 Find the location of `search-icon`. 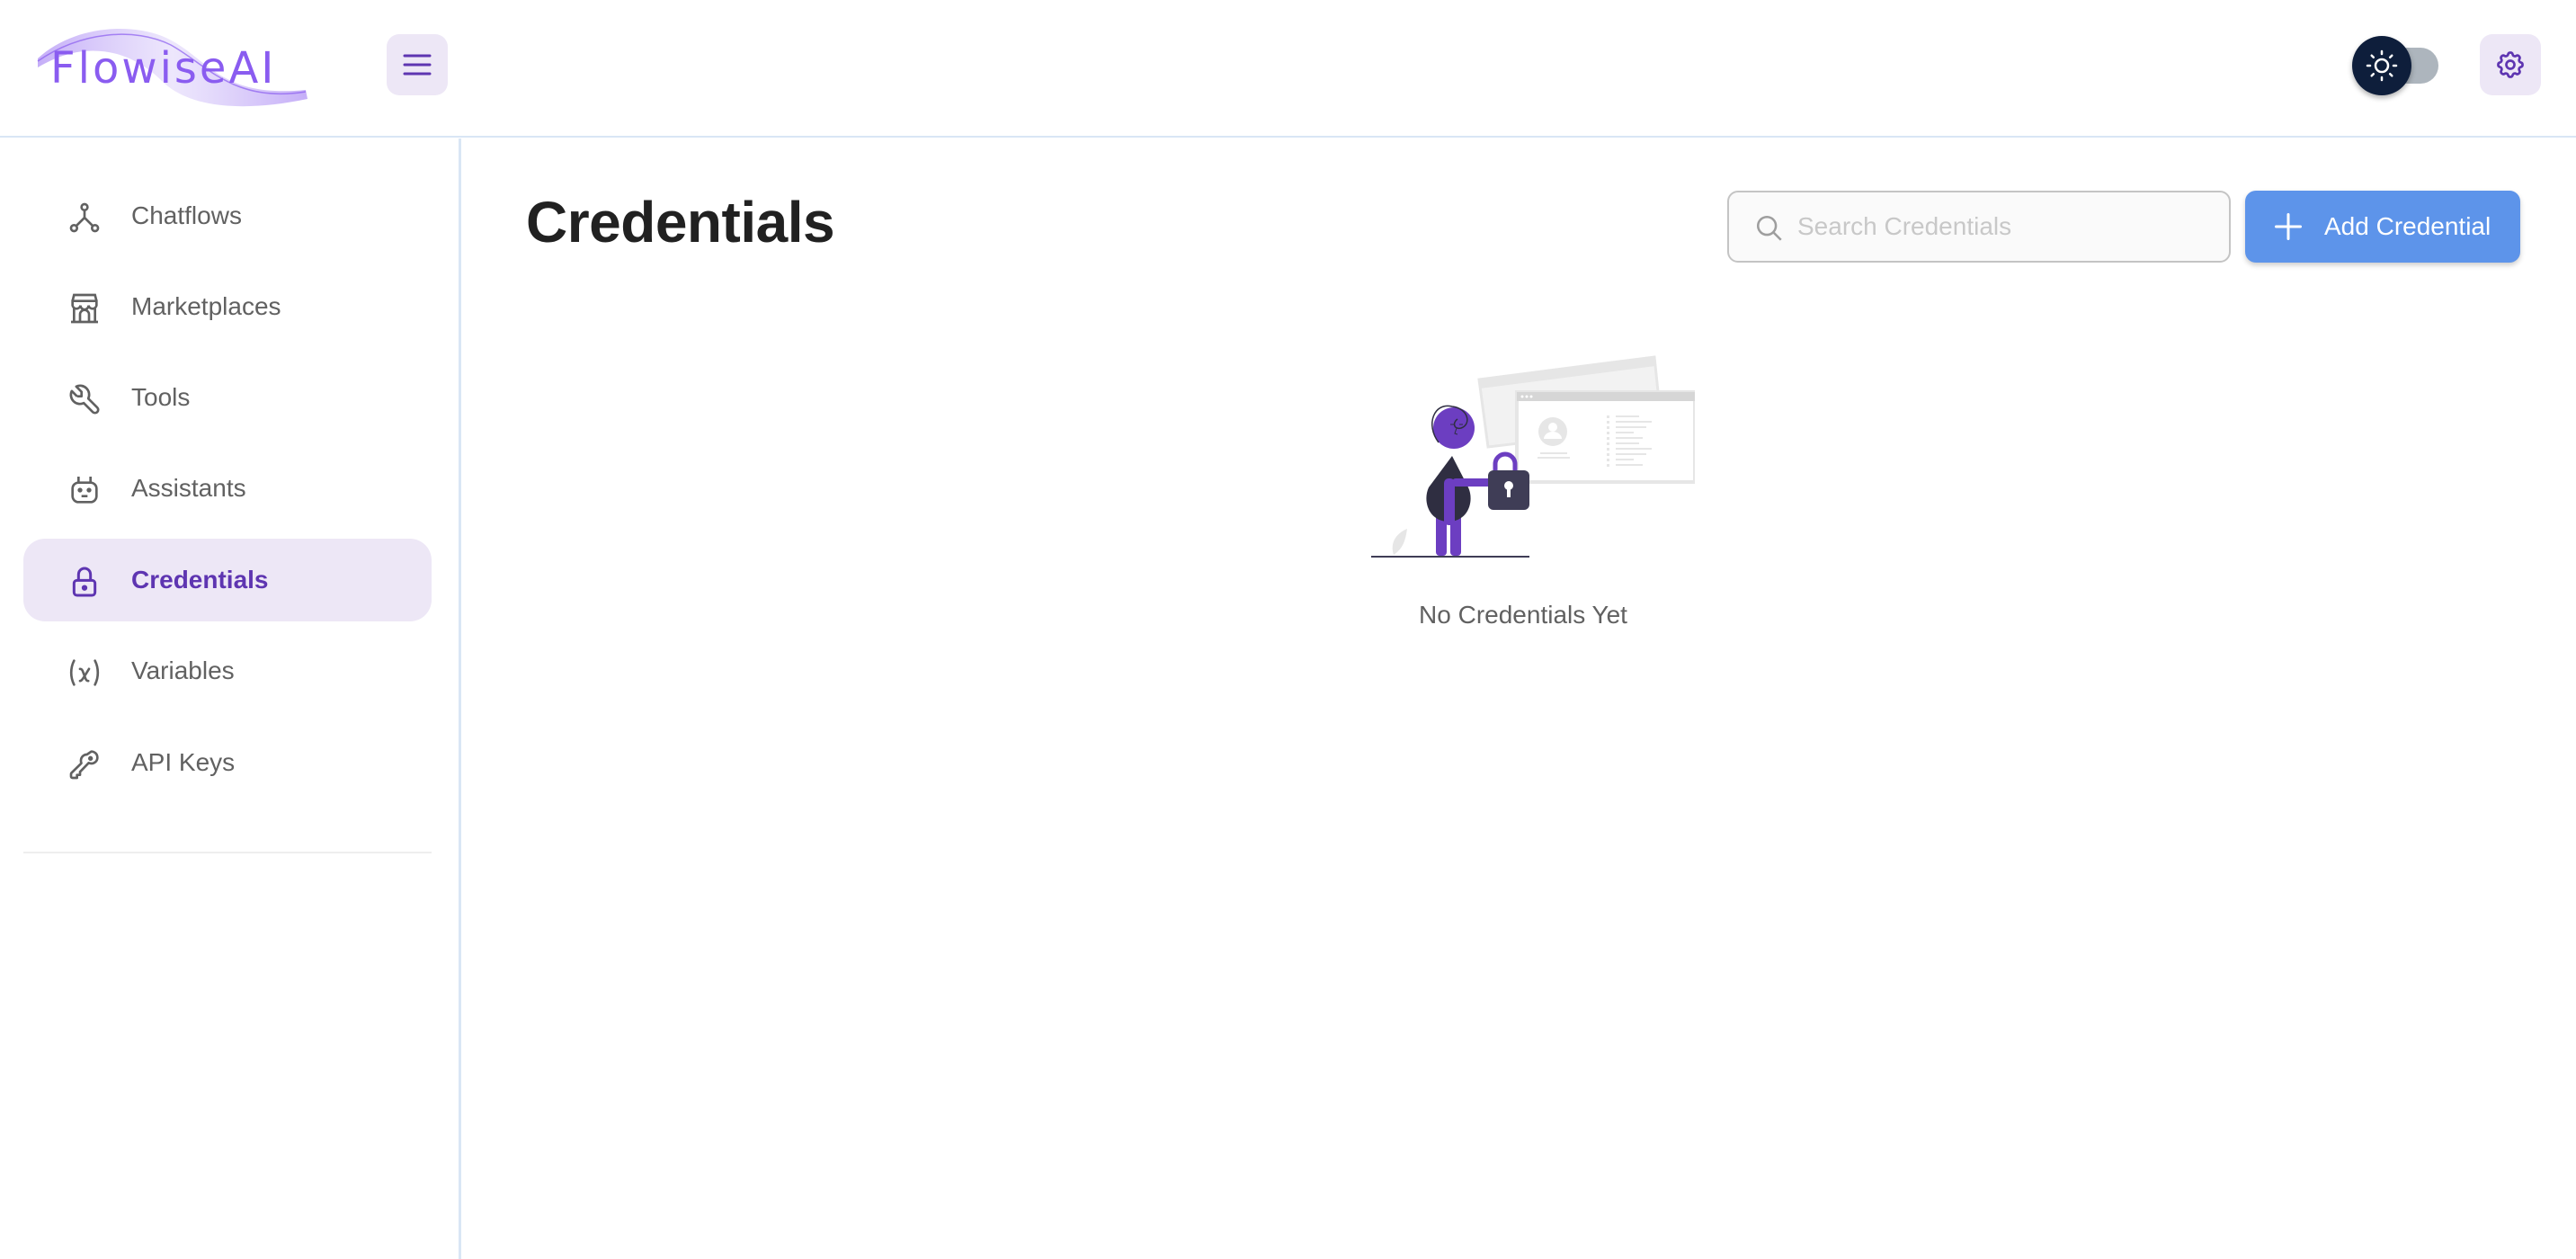

search-icon is located at coordinates (1769, 228).